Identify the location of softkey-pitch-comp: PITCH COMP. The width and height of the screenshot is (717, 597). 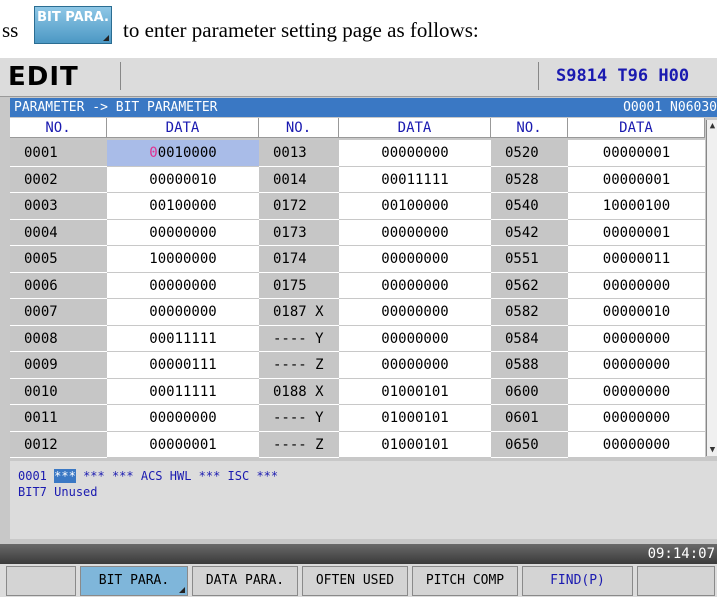
(465, 581).